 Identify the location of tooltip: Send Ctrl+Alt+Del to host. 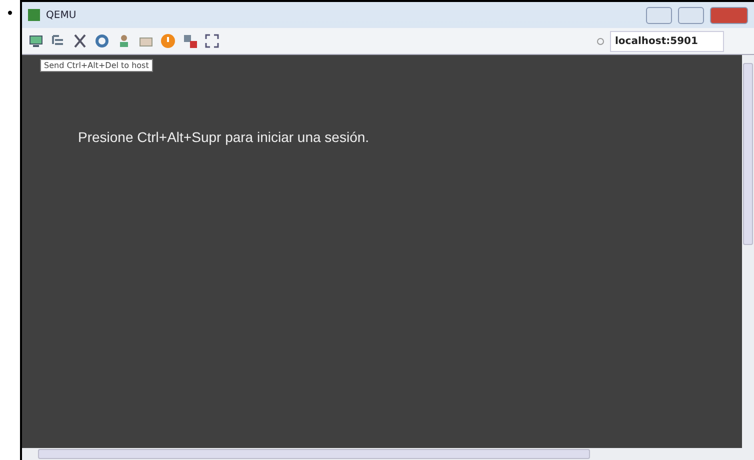
(96, 65).